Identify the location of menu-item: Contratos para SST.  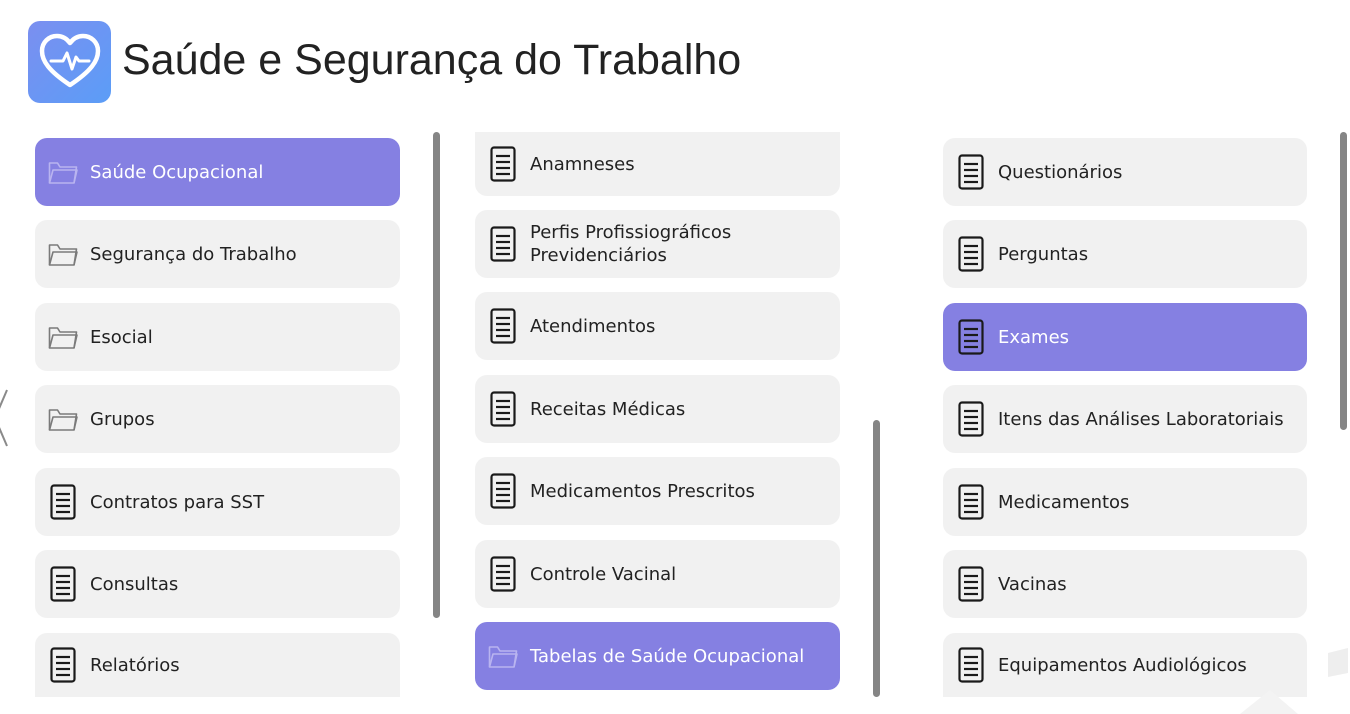
(217, 502).